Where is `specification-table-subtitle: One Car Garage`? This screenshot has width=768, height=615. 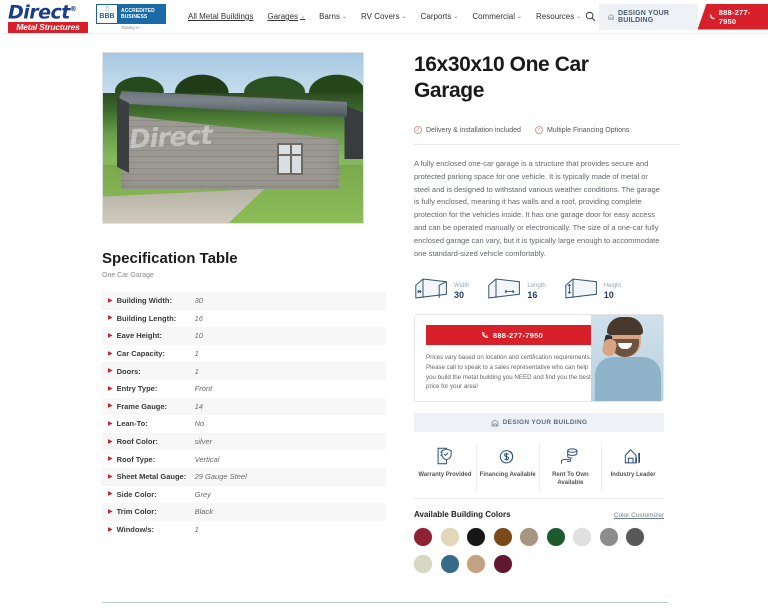
specification-table-subtitle: One Car Garage is located at coordinates (128, 275).